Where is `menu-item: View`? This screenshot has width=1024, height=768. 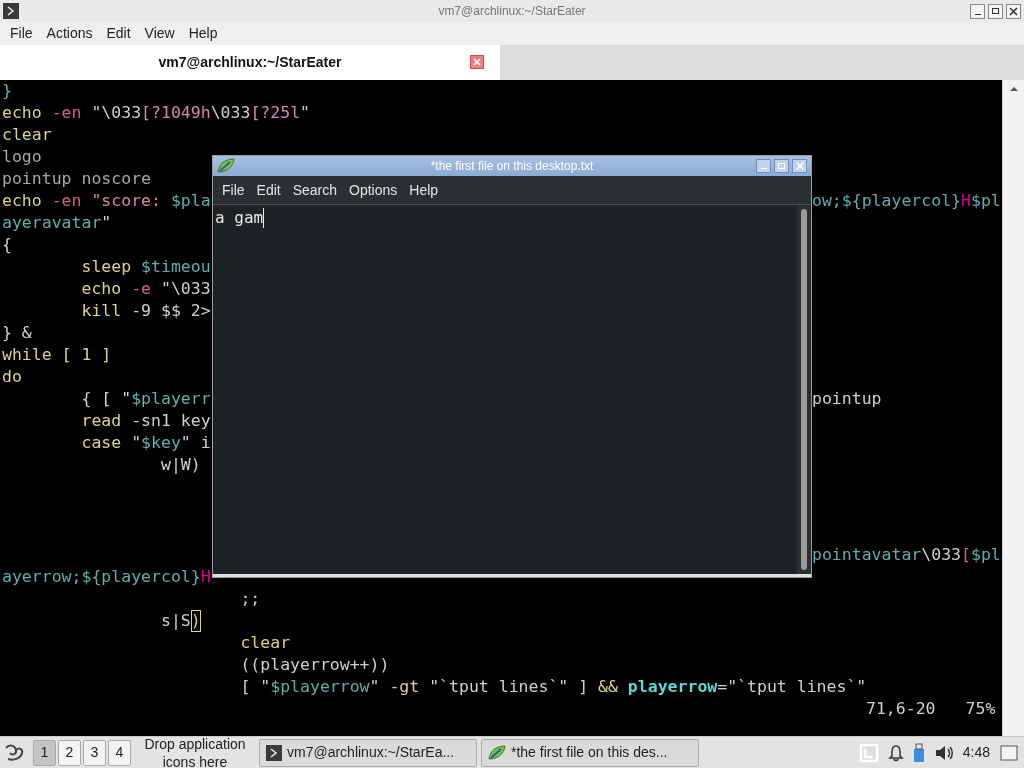
menu-item: View is located at coordinates (159, 33).